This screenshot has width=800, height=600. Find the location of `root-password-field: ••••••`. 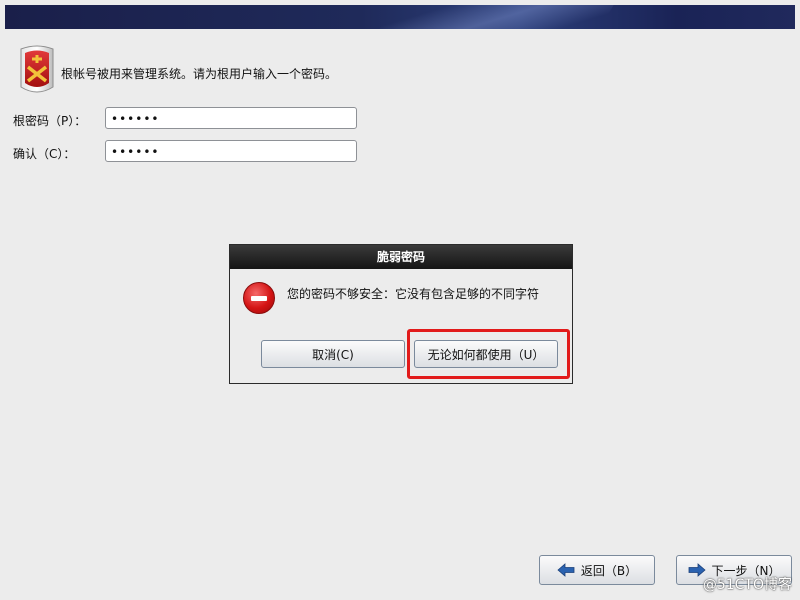

root-password-field: •••••• is located at coordinates (231, 118).